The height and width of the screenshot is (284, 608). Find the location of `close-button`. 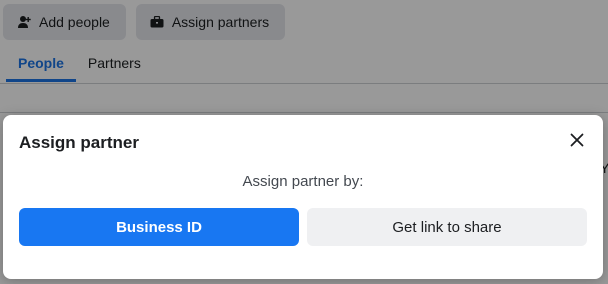

close-button is located at coordinates (577, 142).